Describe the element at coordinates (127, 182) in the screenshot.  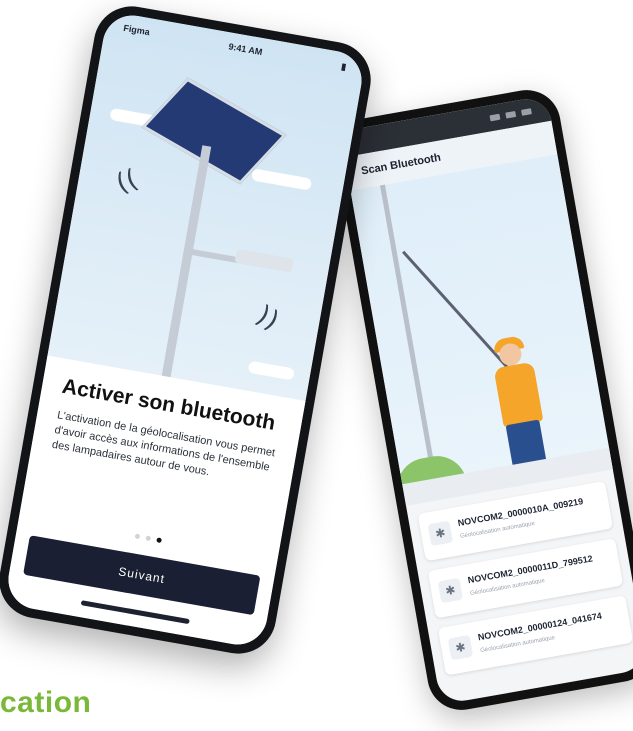
I see `signal-waves-icon: ((` at that location.